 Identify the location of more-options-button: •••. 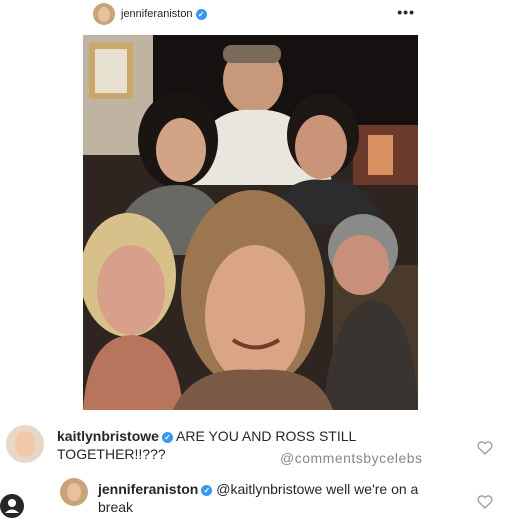
(406, 12).